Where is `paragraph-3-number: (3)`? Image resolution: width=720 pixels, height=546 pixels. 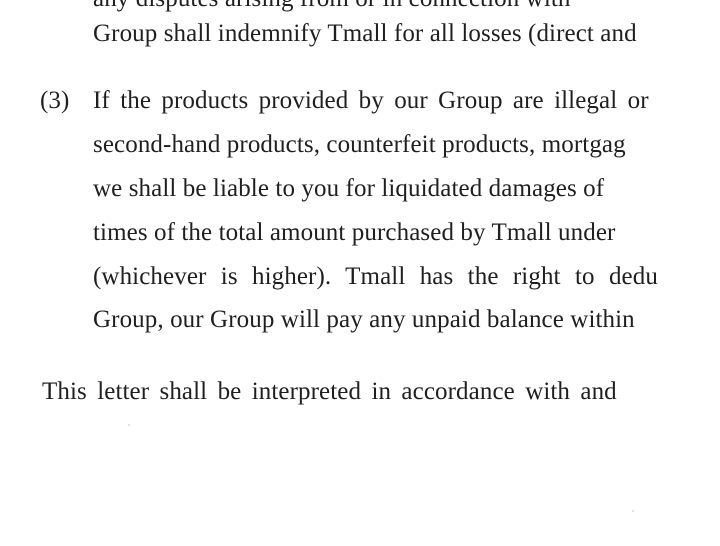
paragraph-3-number: (3) is located at coordinates (55, 100).